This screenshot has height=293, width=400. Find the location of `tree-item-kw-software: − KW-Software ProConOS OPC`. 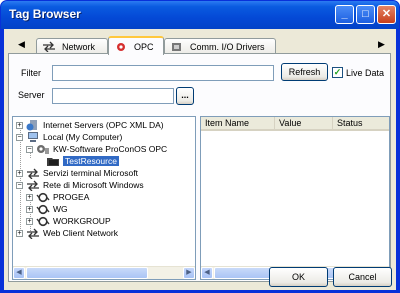

tree-item-kw-software: − KW-Software ProConOS OPC is located at coordinates (96, 149).